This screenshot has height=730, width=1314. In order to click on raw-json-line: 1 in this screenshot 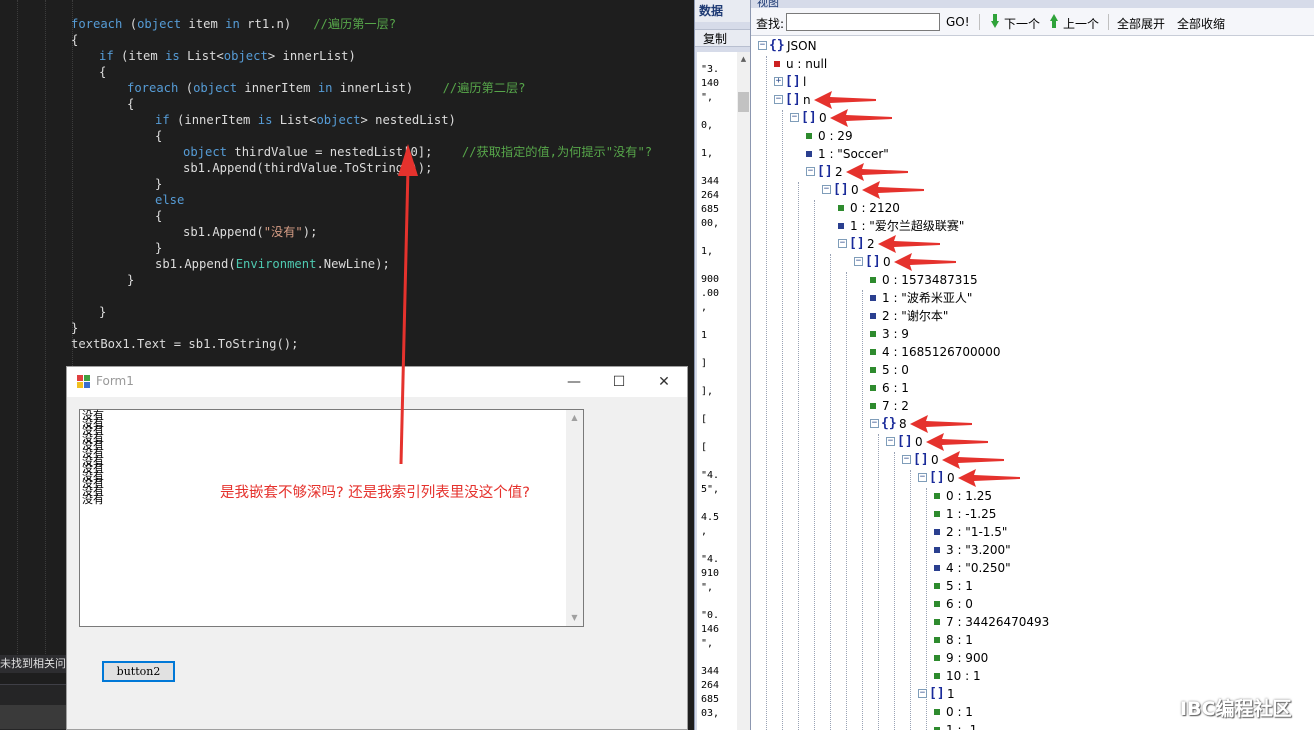, I will do `click(704, 335)`.